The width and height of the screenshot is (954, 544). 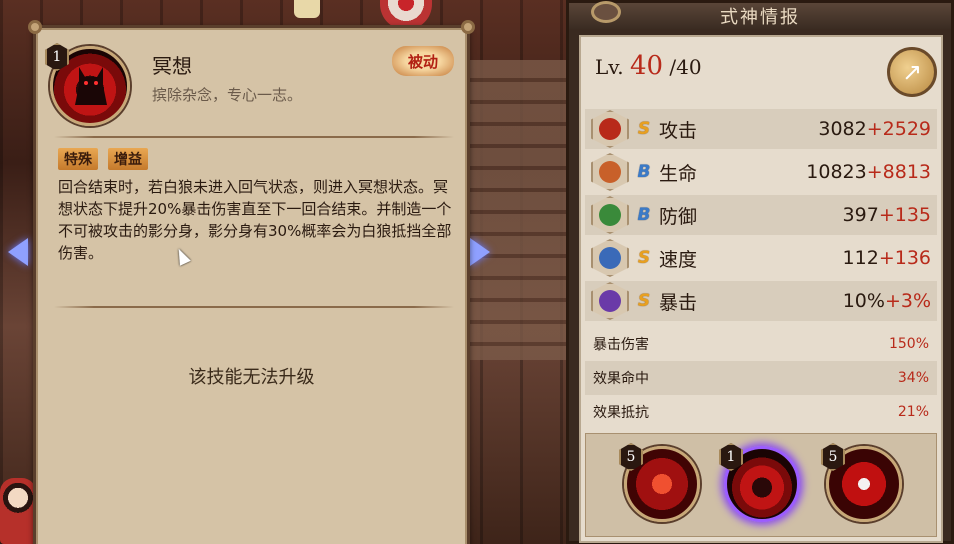 I want to click on crit-icon, so click(x=610, y=301).